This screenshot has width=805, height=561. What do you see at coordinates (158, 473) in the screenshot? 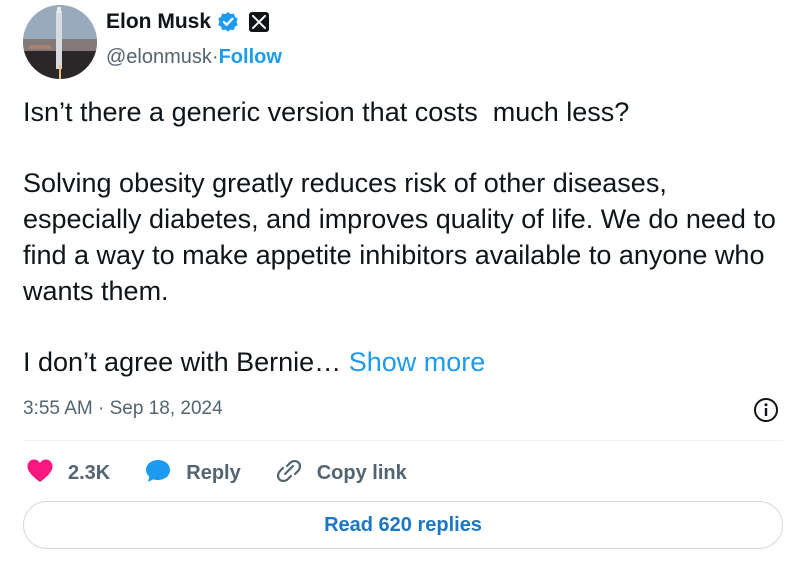
I see `reply-bubble-icon` at bounding box center [158, 473].